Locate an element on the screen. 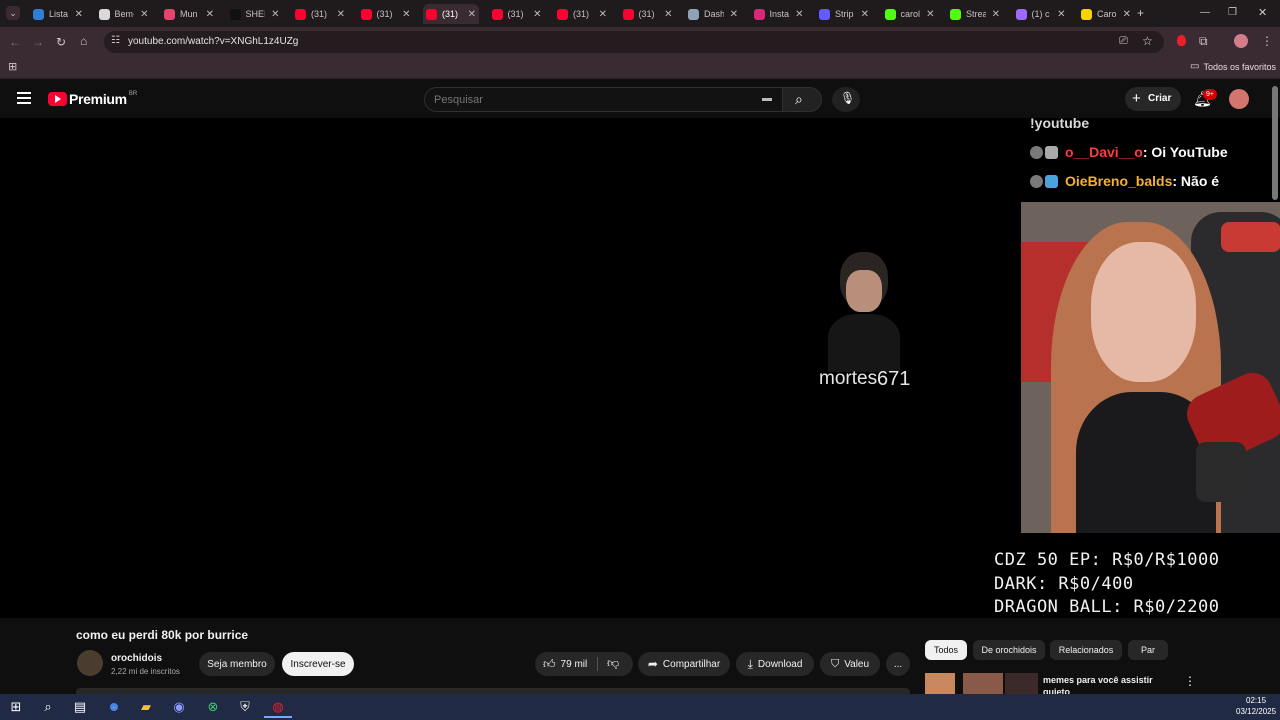 The width and height of the screenshot is (1280, 720). file-explorer-icon: ▰ is located at coordinates (146, 707).